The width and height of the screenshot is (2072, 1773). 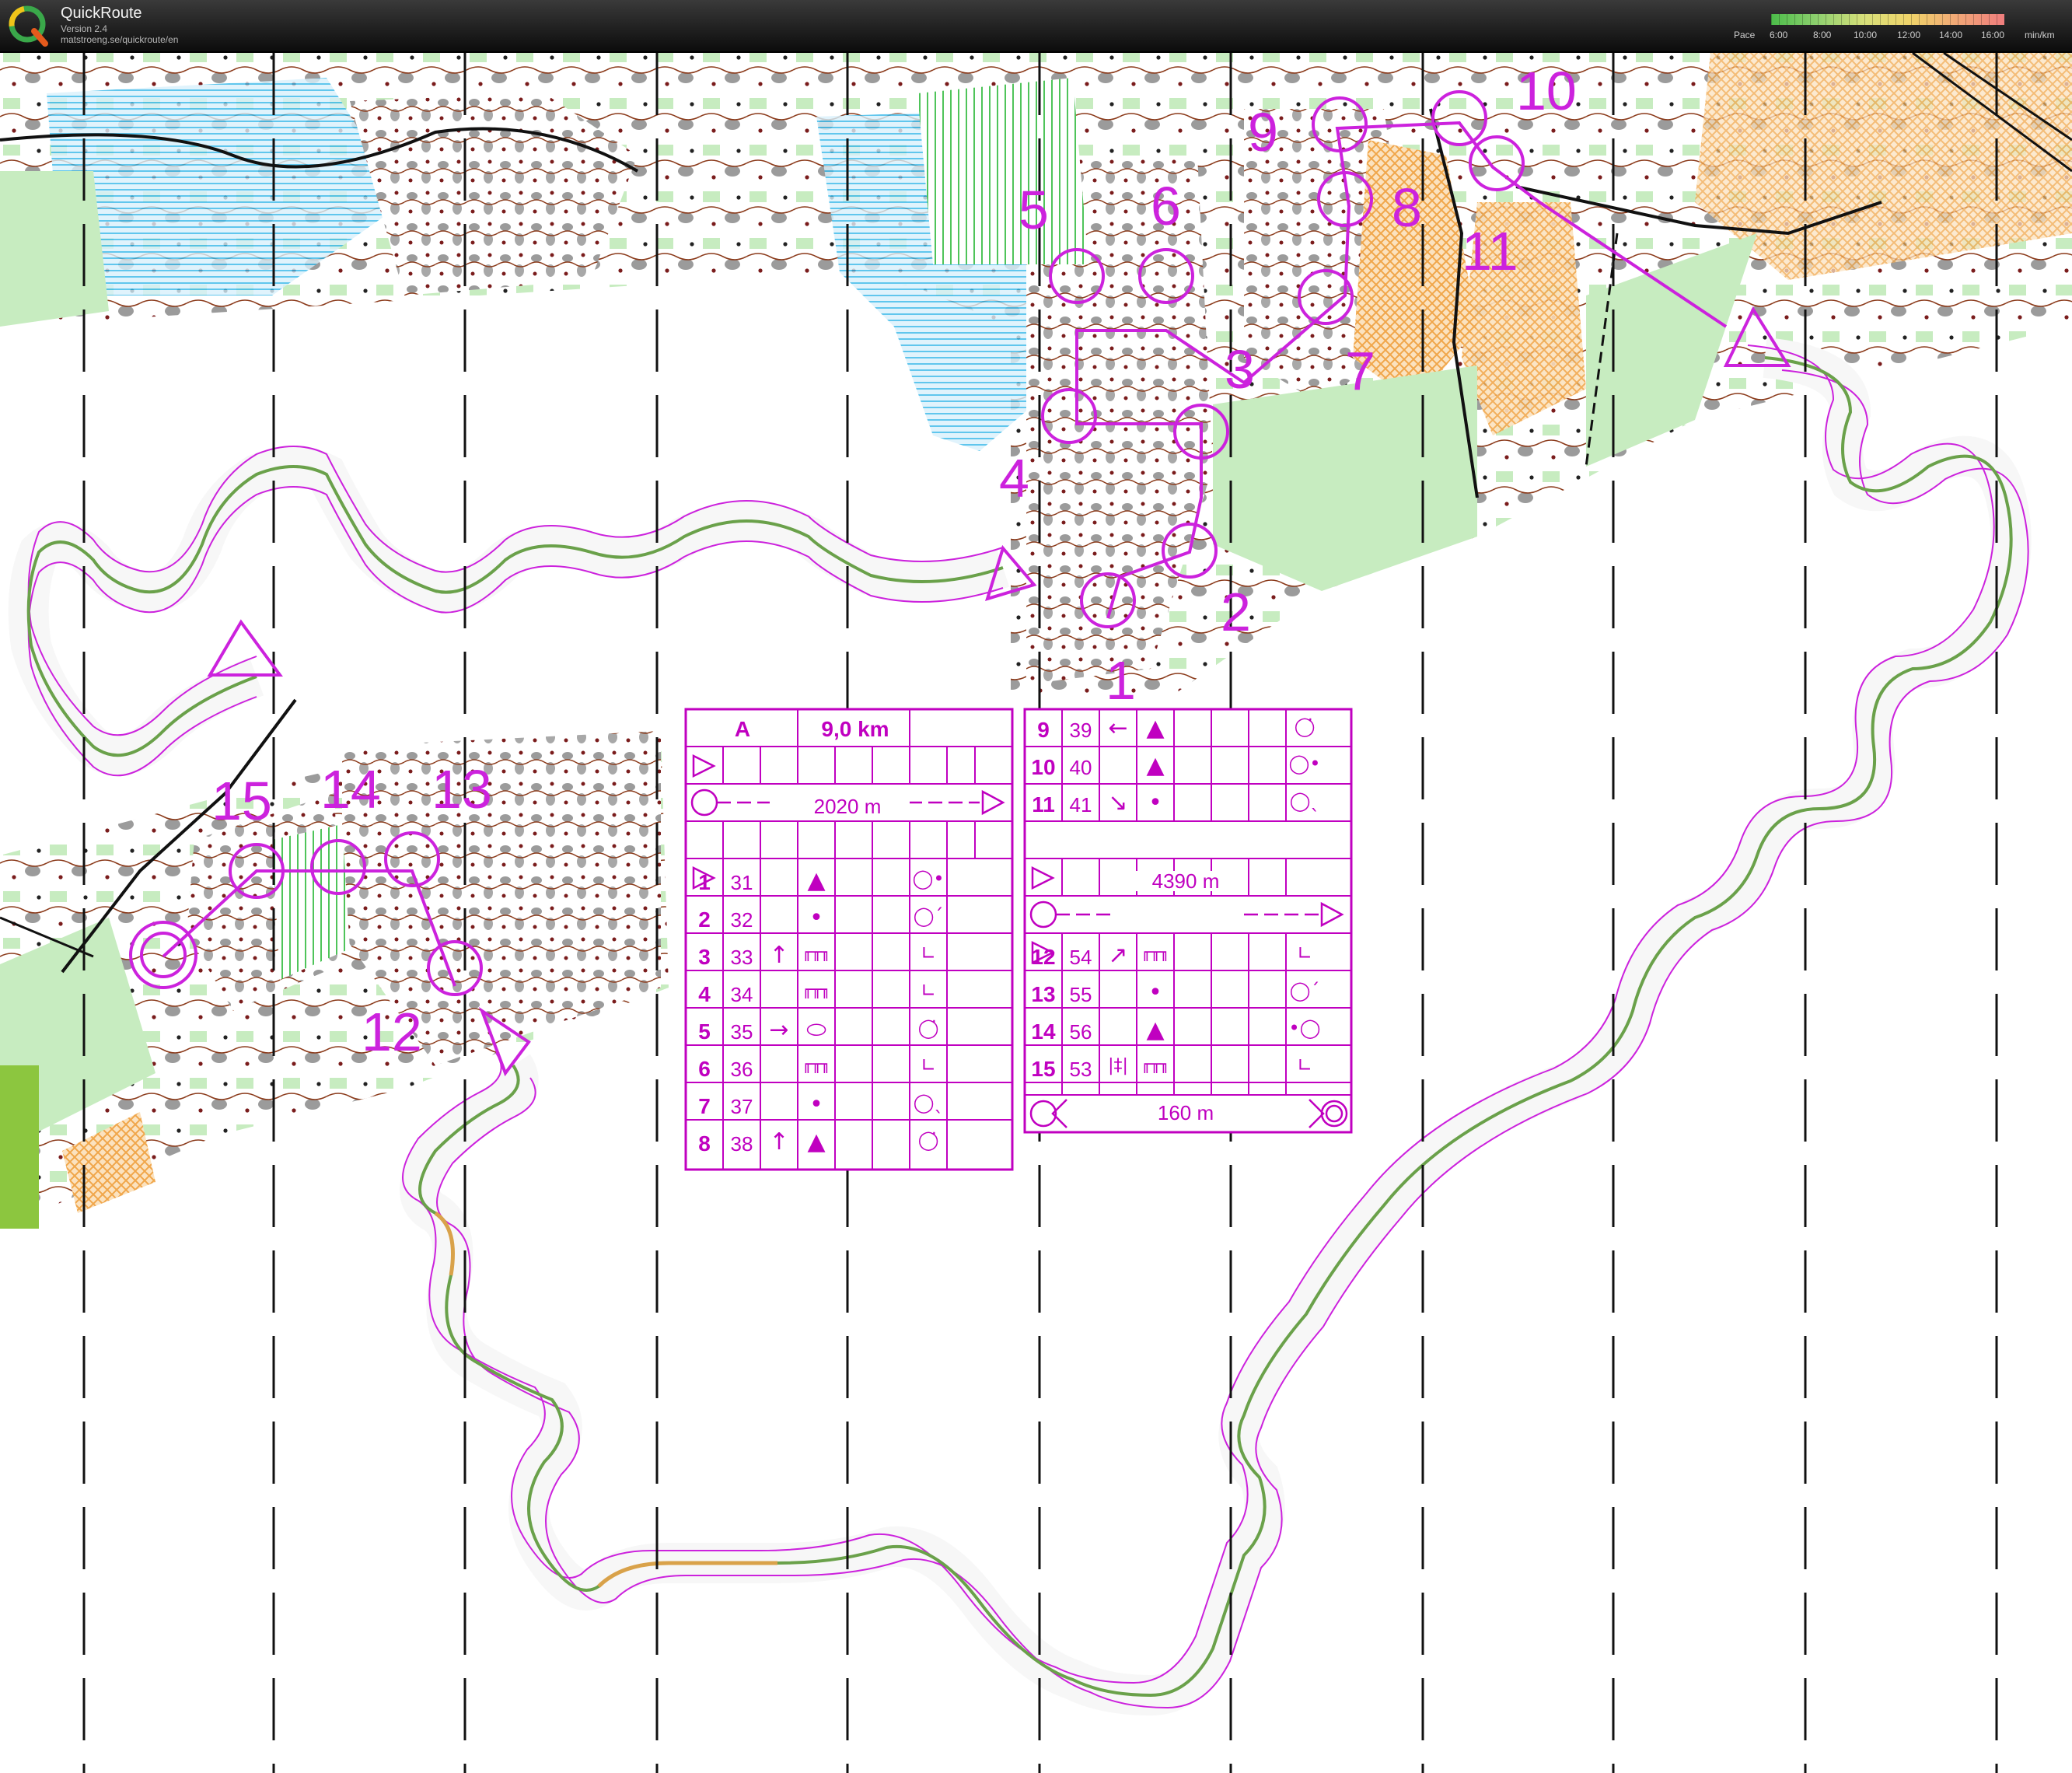 What do you see at coordinates (1118, 955) in the screenshot?
I see `direction-symbol: ↗` at bounding box center [1118, 955].